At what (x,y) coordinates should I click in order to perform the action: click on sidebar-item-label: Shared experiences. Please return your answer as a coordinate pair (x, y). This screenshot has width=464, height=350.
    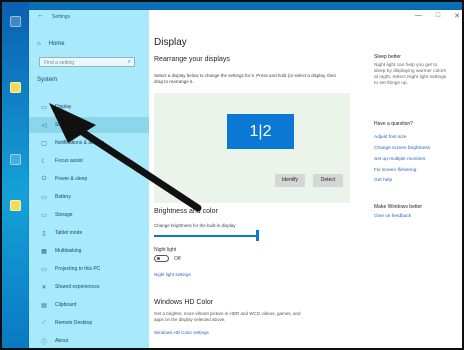
    Looking at the image, I should click on (77, 287).